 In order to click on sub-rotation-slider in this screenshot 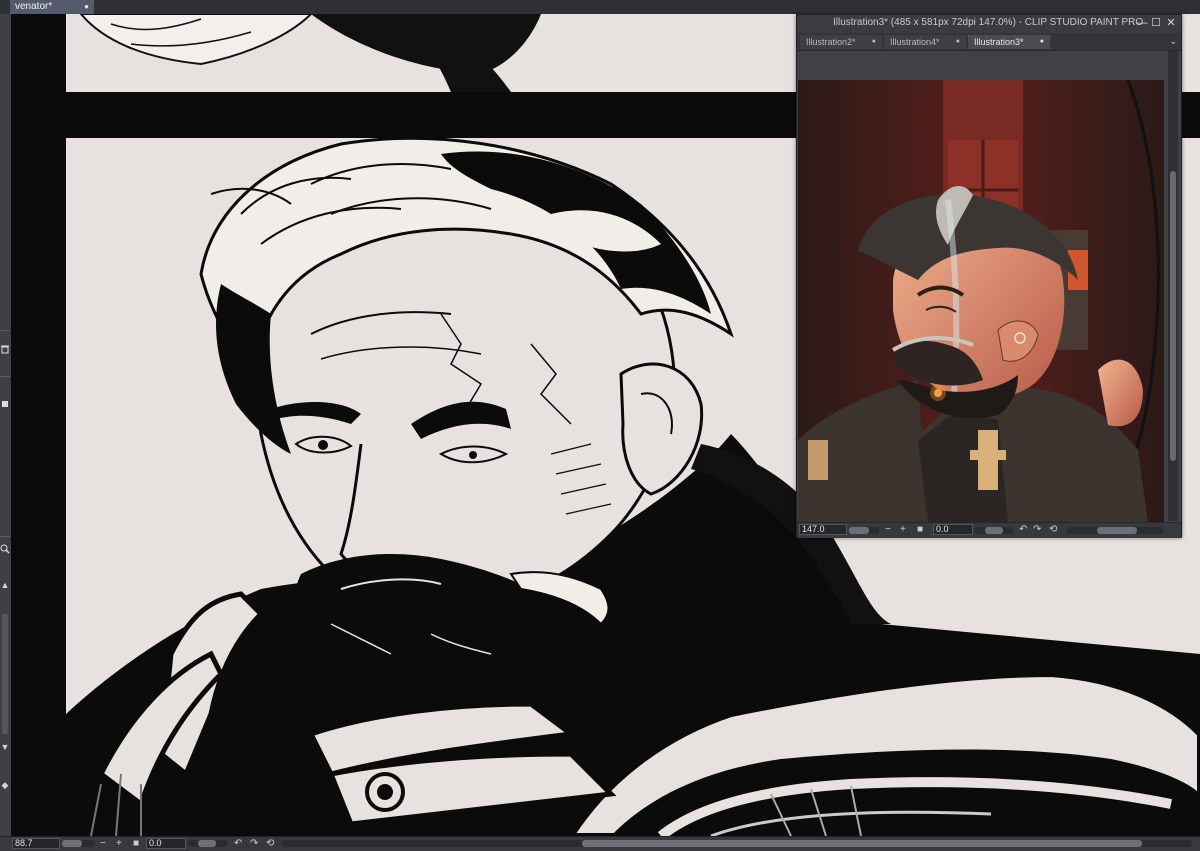, I will do `click(994, 530)`.